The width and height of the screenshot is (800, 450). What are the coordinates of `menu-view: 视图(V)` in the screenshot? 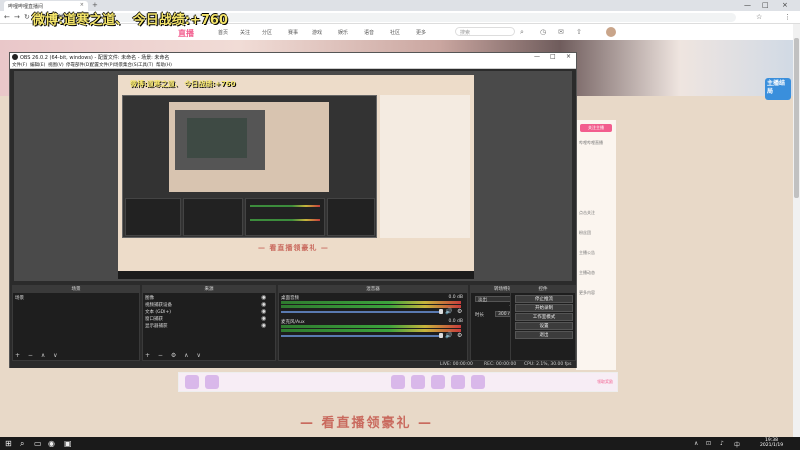 It's located at (56, 65).